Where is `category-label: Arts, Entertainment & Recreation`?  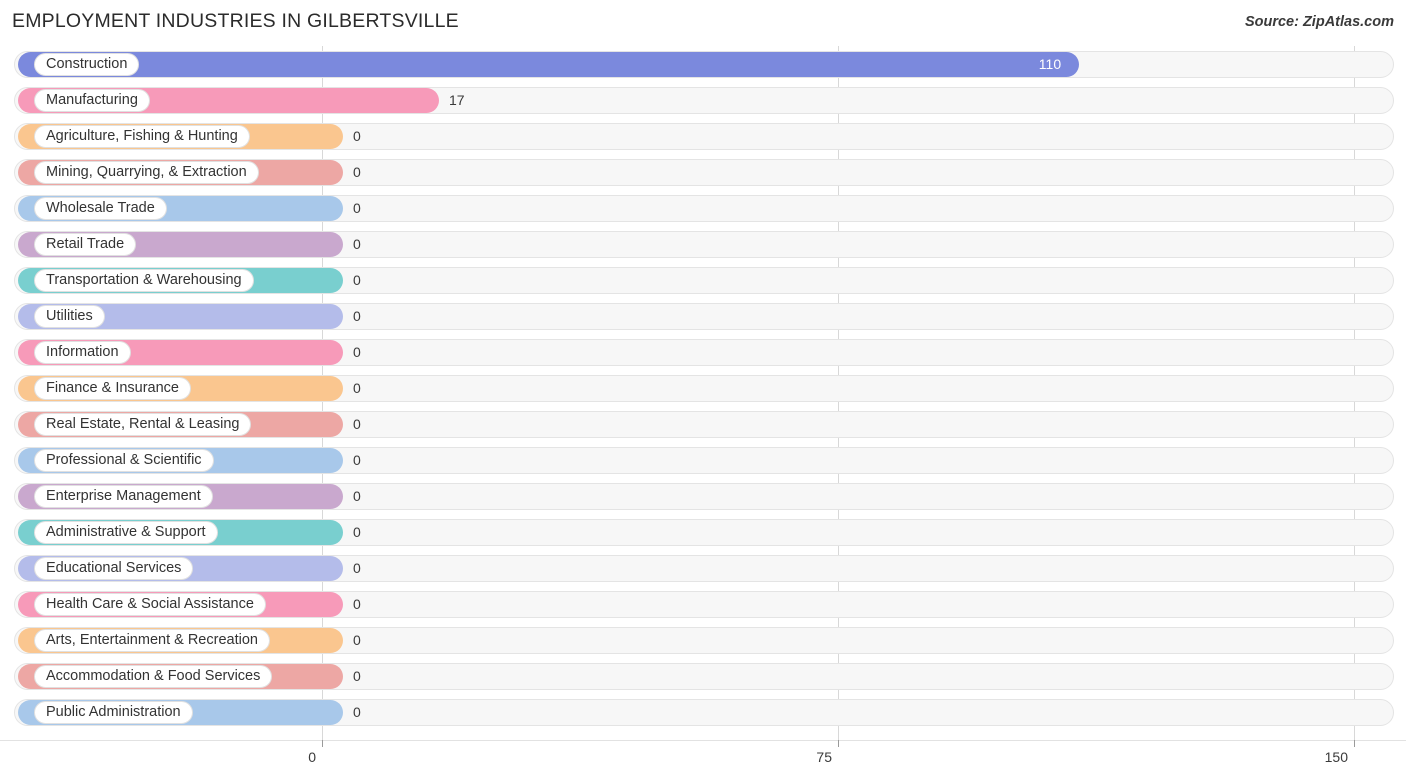 category-label: Arts, Entertainment & Recreation is located at coordinates (152, 640).